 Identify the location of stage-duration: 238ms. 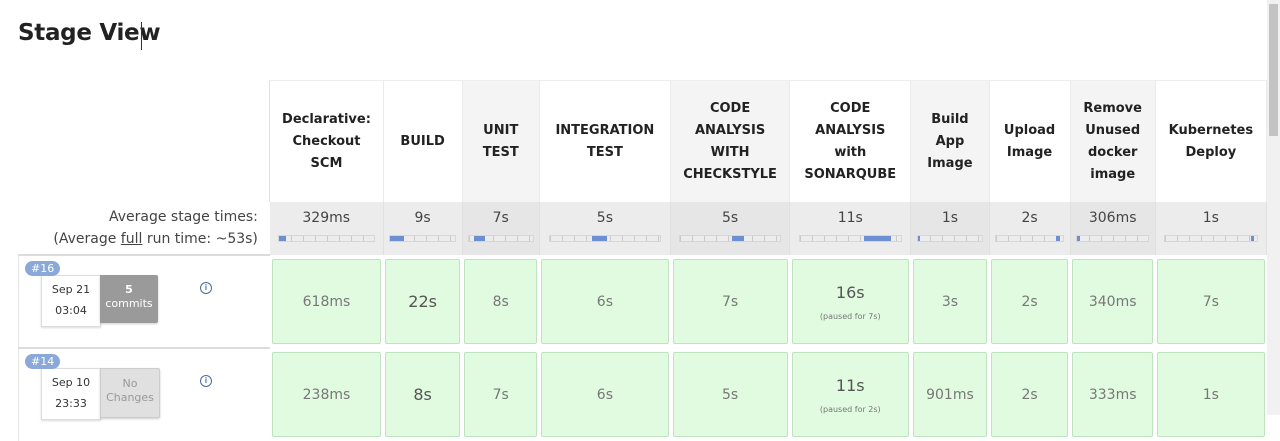
(326, 394).